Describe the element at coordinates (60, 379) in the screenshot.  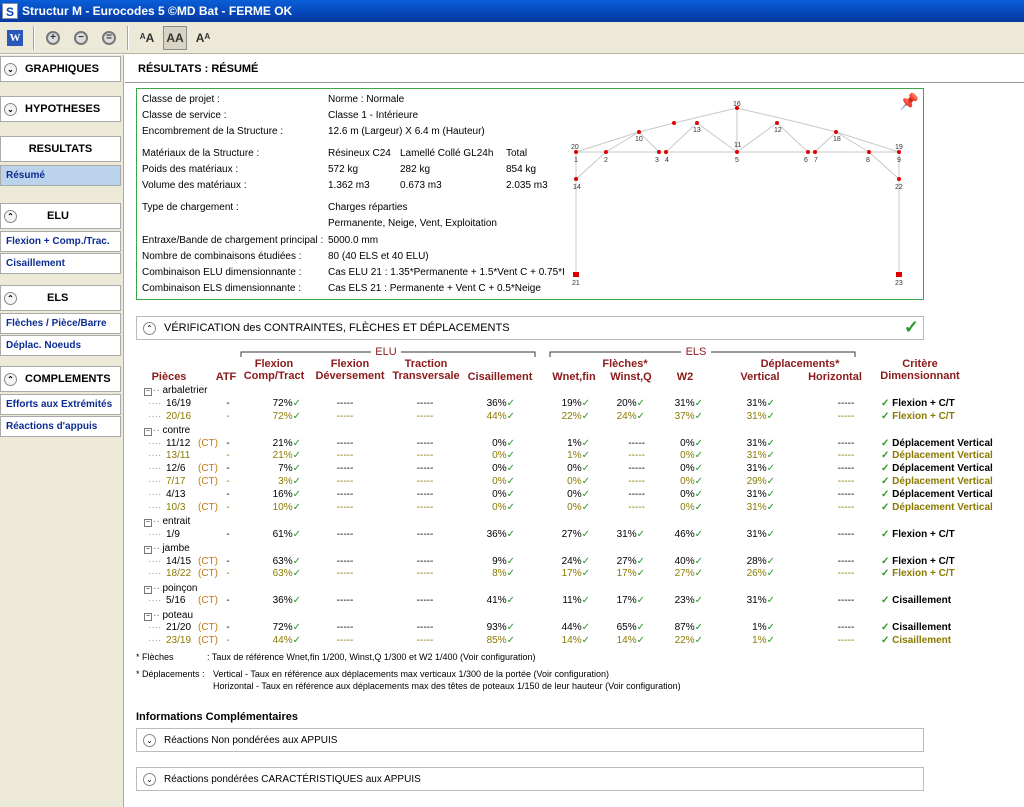
I see `sidebar-complements: ⌃ COMPLEMENTS` at that location.